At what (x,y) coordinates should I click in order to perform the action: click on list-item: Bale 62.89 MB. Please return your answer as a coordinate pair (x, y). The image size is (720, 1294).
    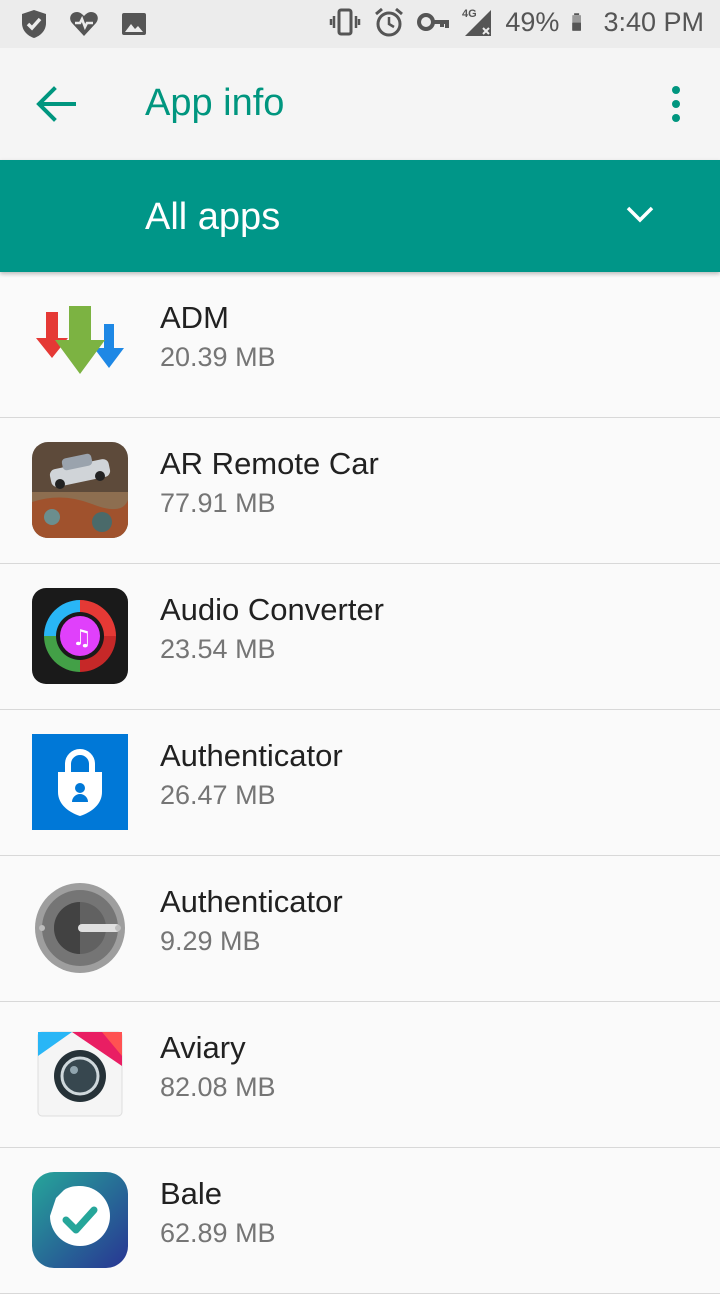
    Looking at the image, I should click on (360, 1221).